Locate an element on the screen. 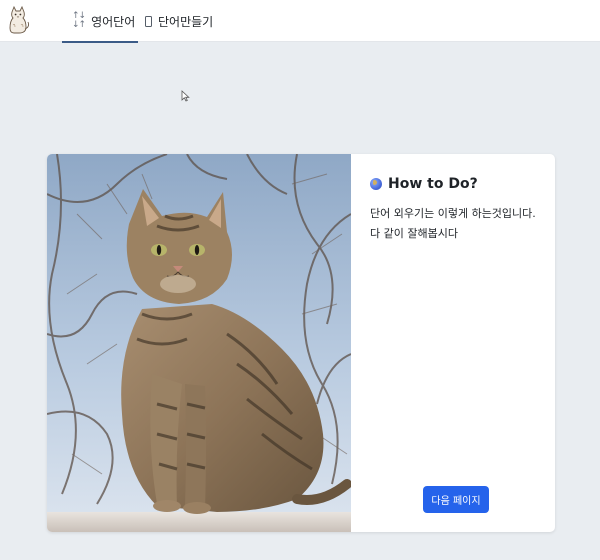  tab-make-words: 단어만들기 is located at coordinates (183, 21).